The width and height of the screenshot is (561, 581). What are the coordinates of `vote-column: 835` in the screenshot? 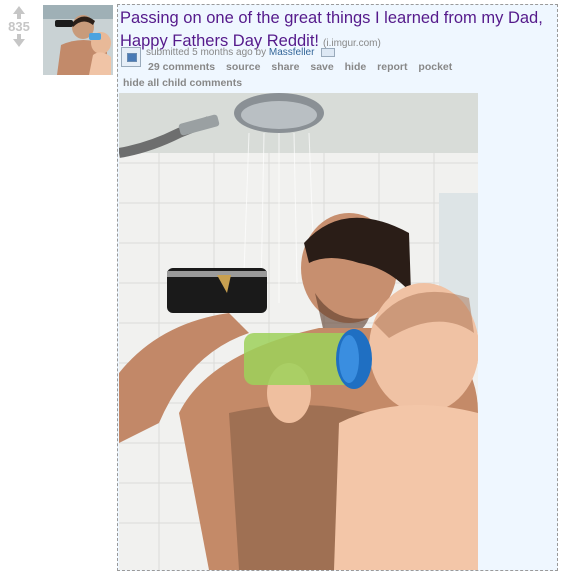 It's located at (19, 26).